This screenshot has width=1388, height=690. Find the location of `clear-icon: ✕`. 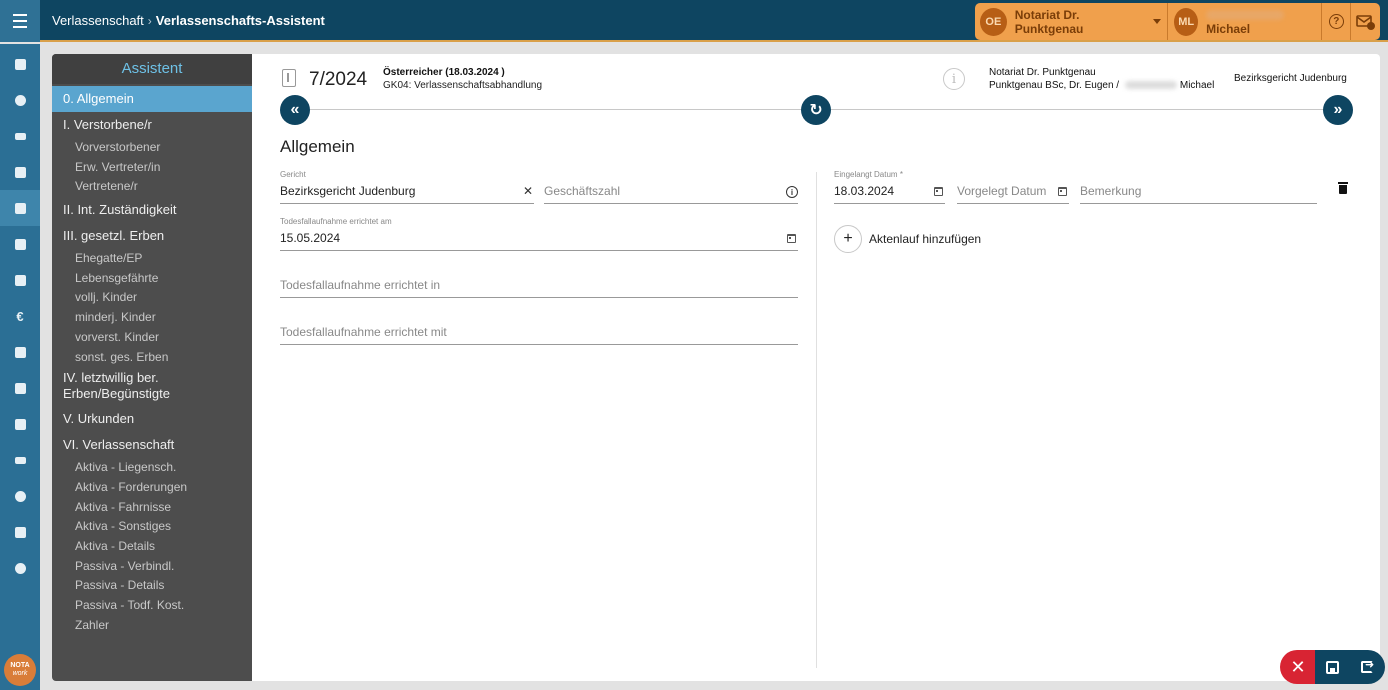

clear-icon: ✕ is located at coordinates (528, 191).